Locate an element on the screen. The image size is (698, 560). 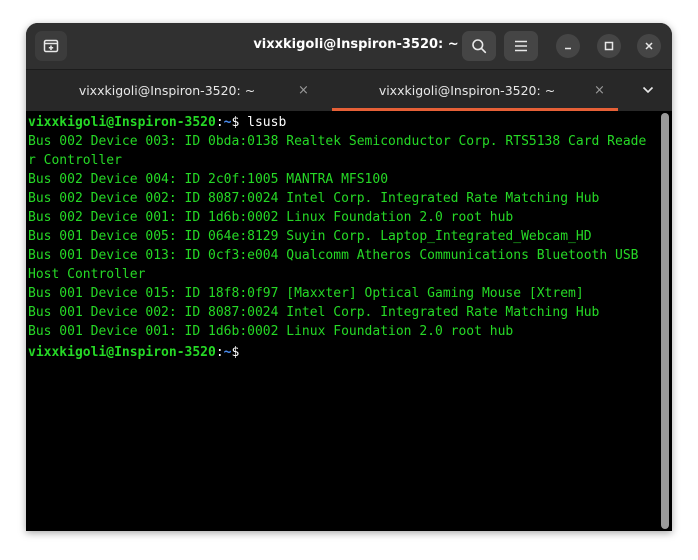
output-line: r Controller is located at coordinates (75, 160).